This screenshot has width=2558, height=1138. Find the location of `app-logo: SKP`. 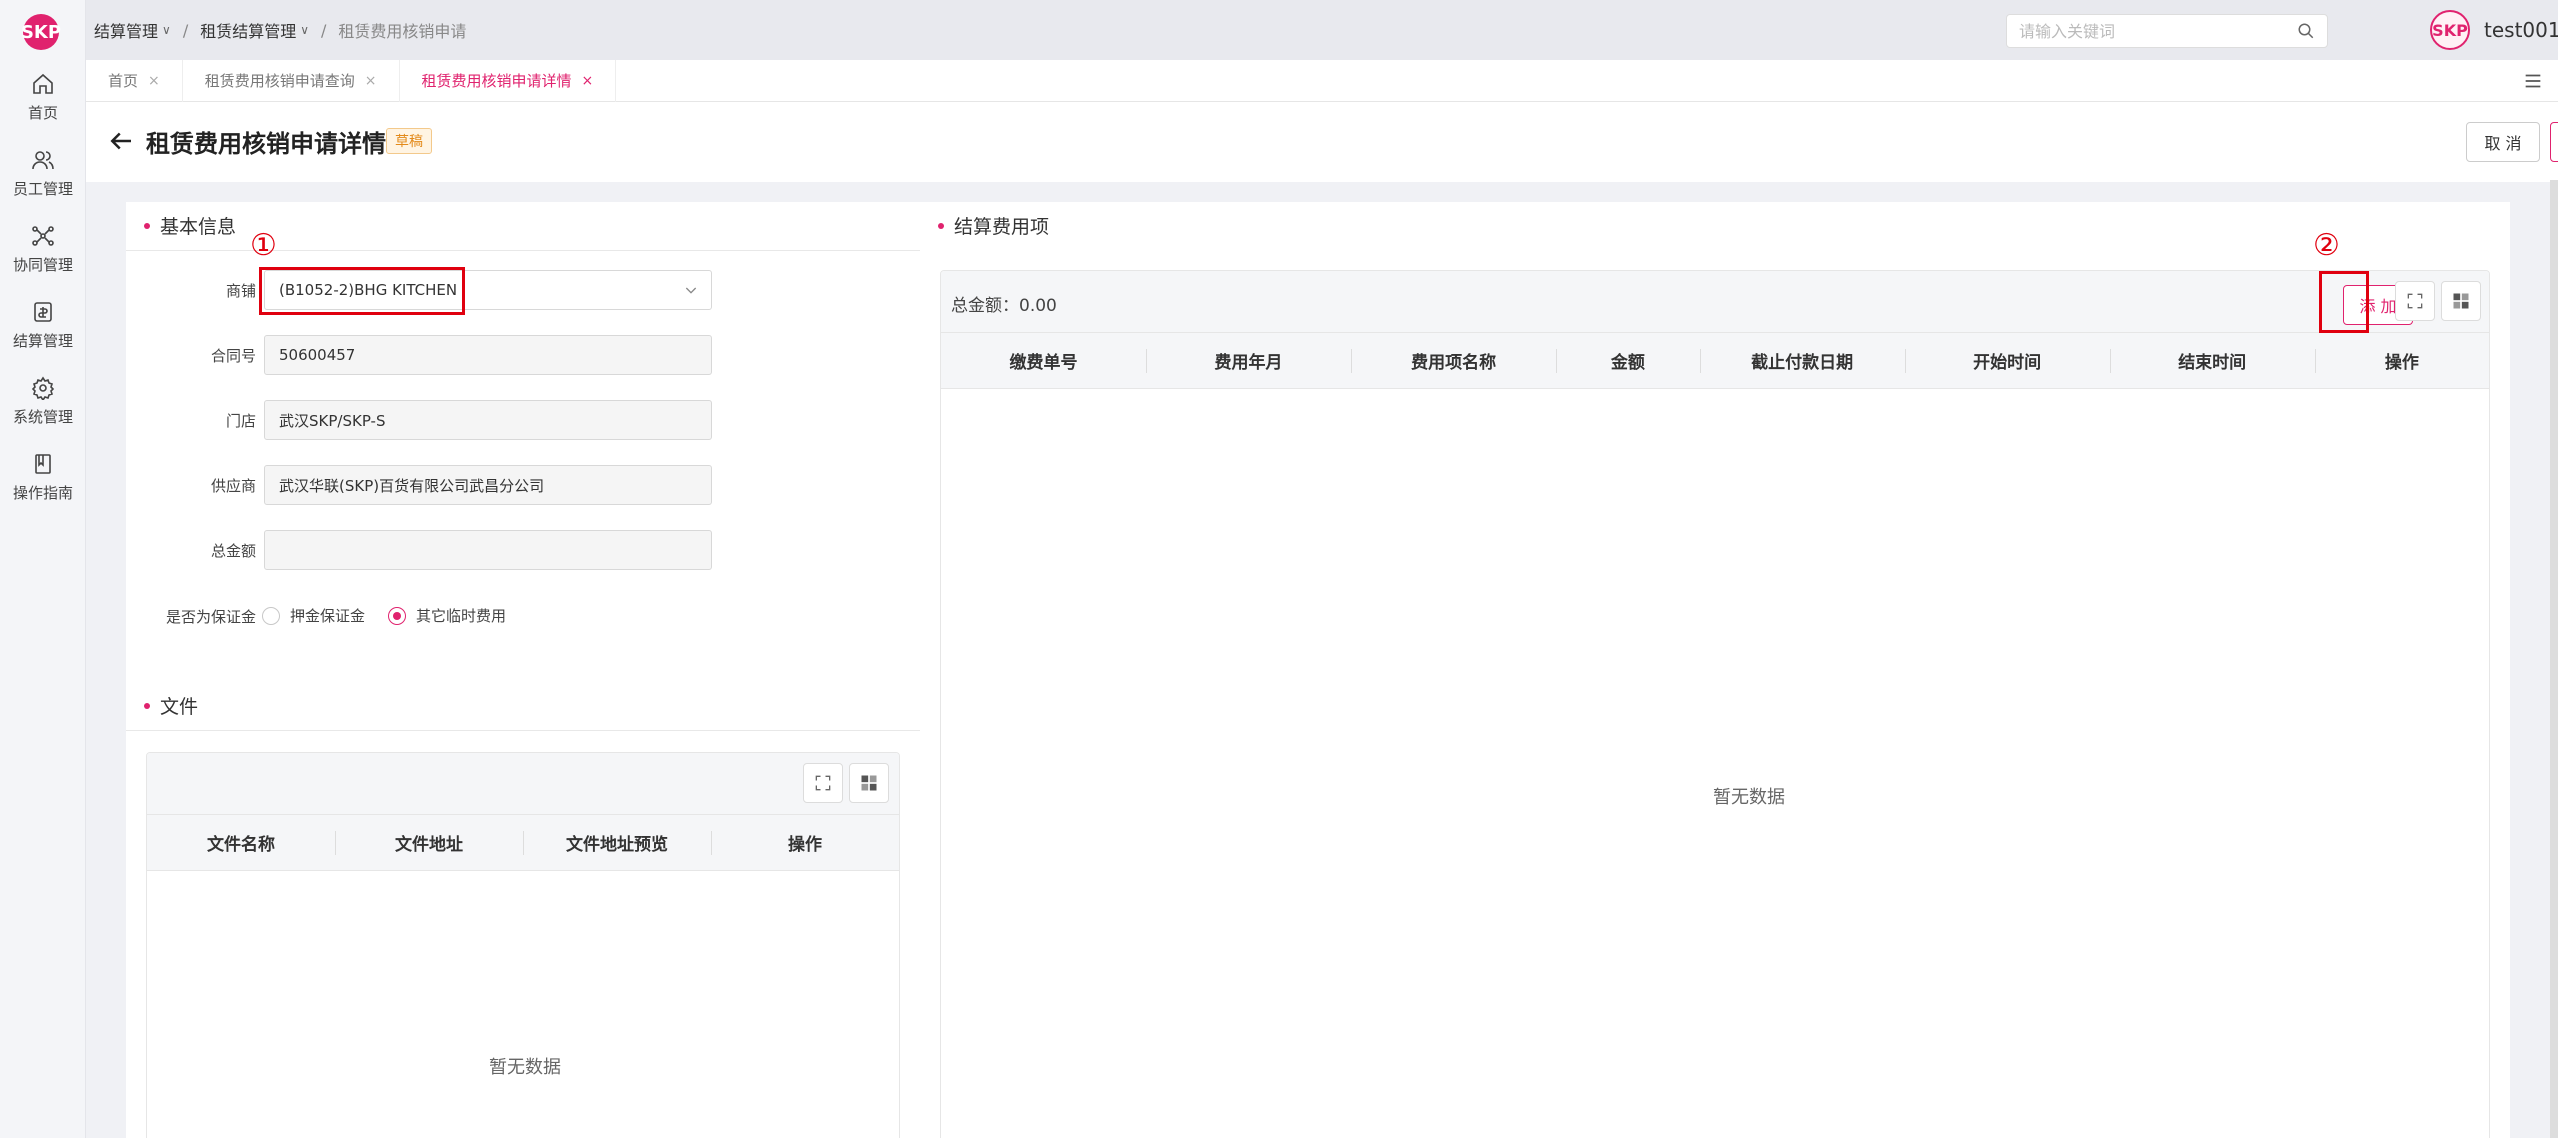

app-logo: SKP is located at coordinates (41, 32).